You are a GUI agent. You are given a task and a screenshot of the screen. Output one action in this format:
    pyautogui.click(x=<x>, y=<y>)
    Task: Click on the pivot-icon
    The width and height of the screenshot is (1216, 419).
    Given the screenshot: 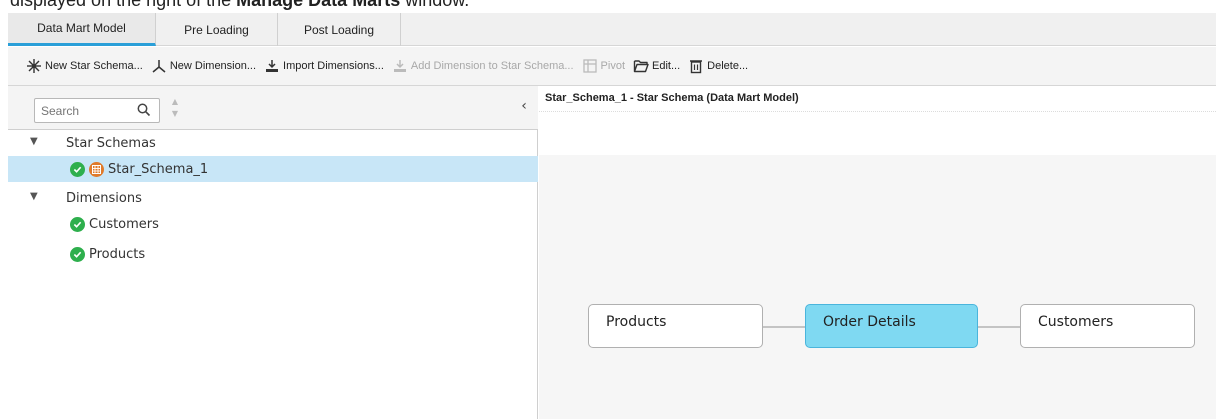 What is the action you would take?
    pyautogui.click(x=590, y=66)
    